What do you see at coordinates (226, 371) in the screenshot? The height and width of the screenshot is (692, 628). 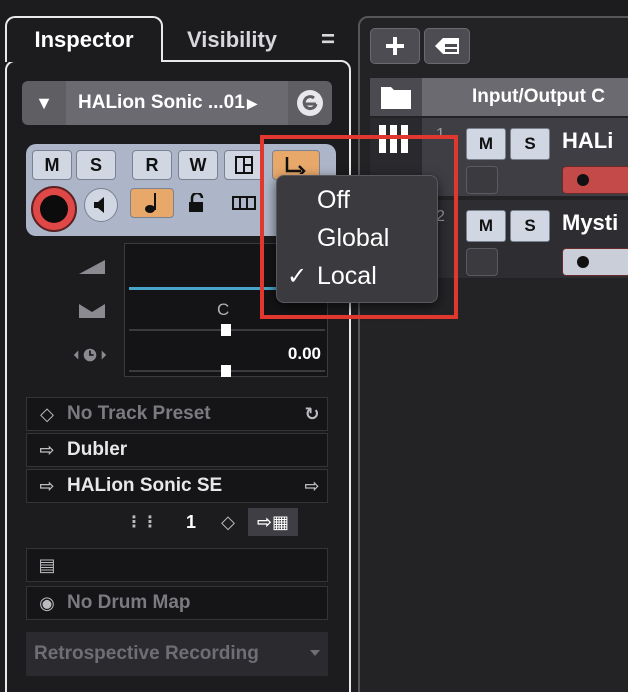 I see `volume-slider-handle` at bounding box center [226, 371].